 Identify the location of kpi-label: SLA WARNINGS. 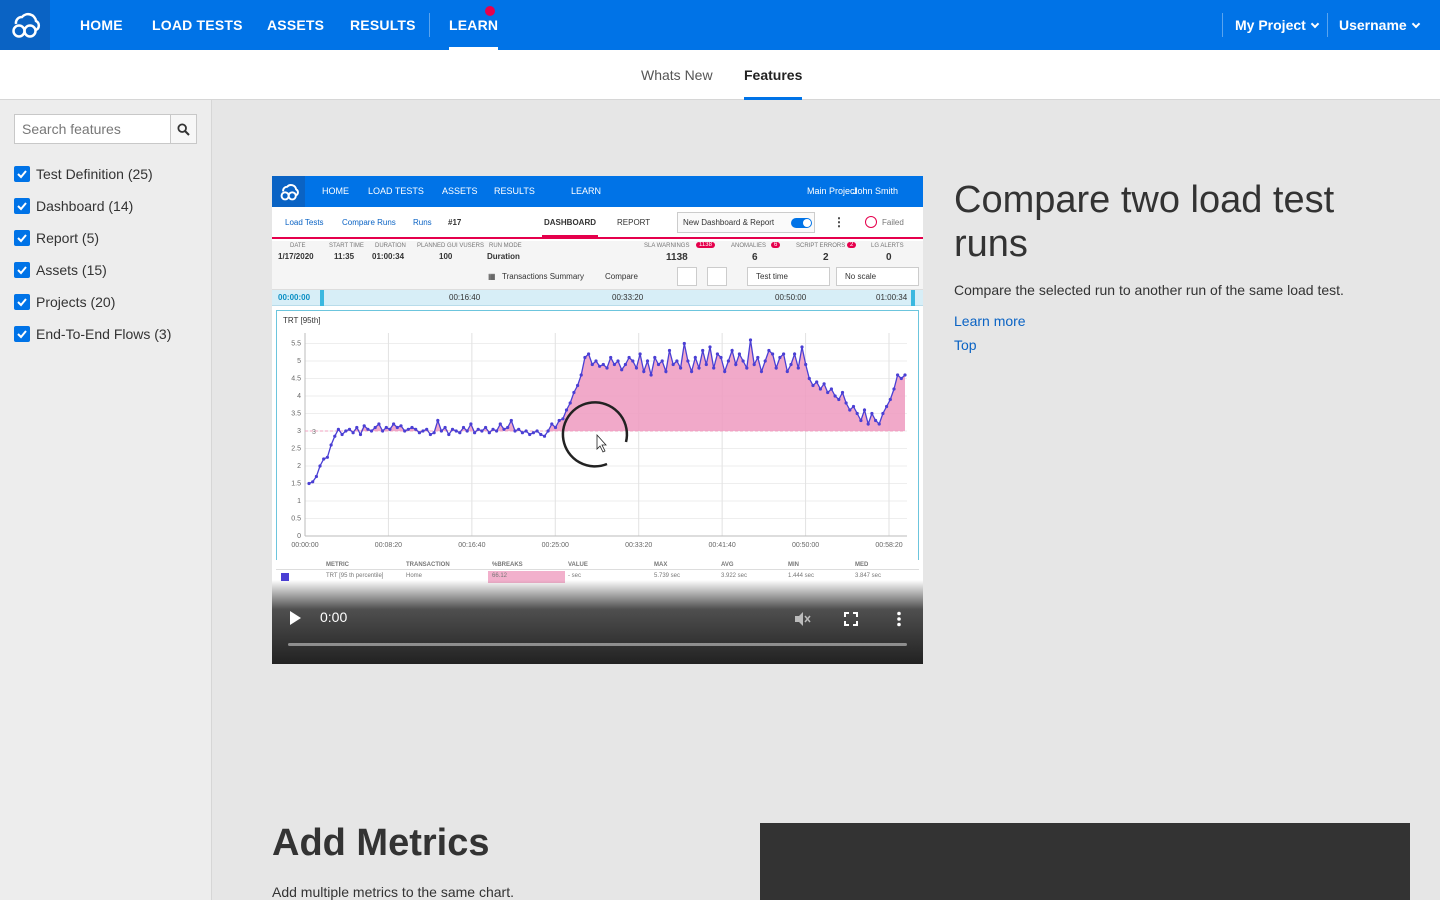
(667, 246).